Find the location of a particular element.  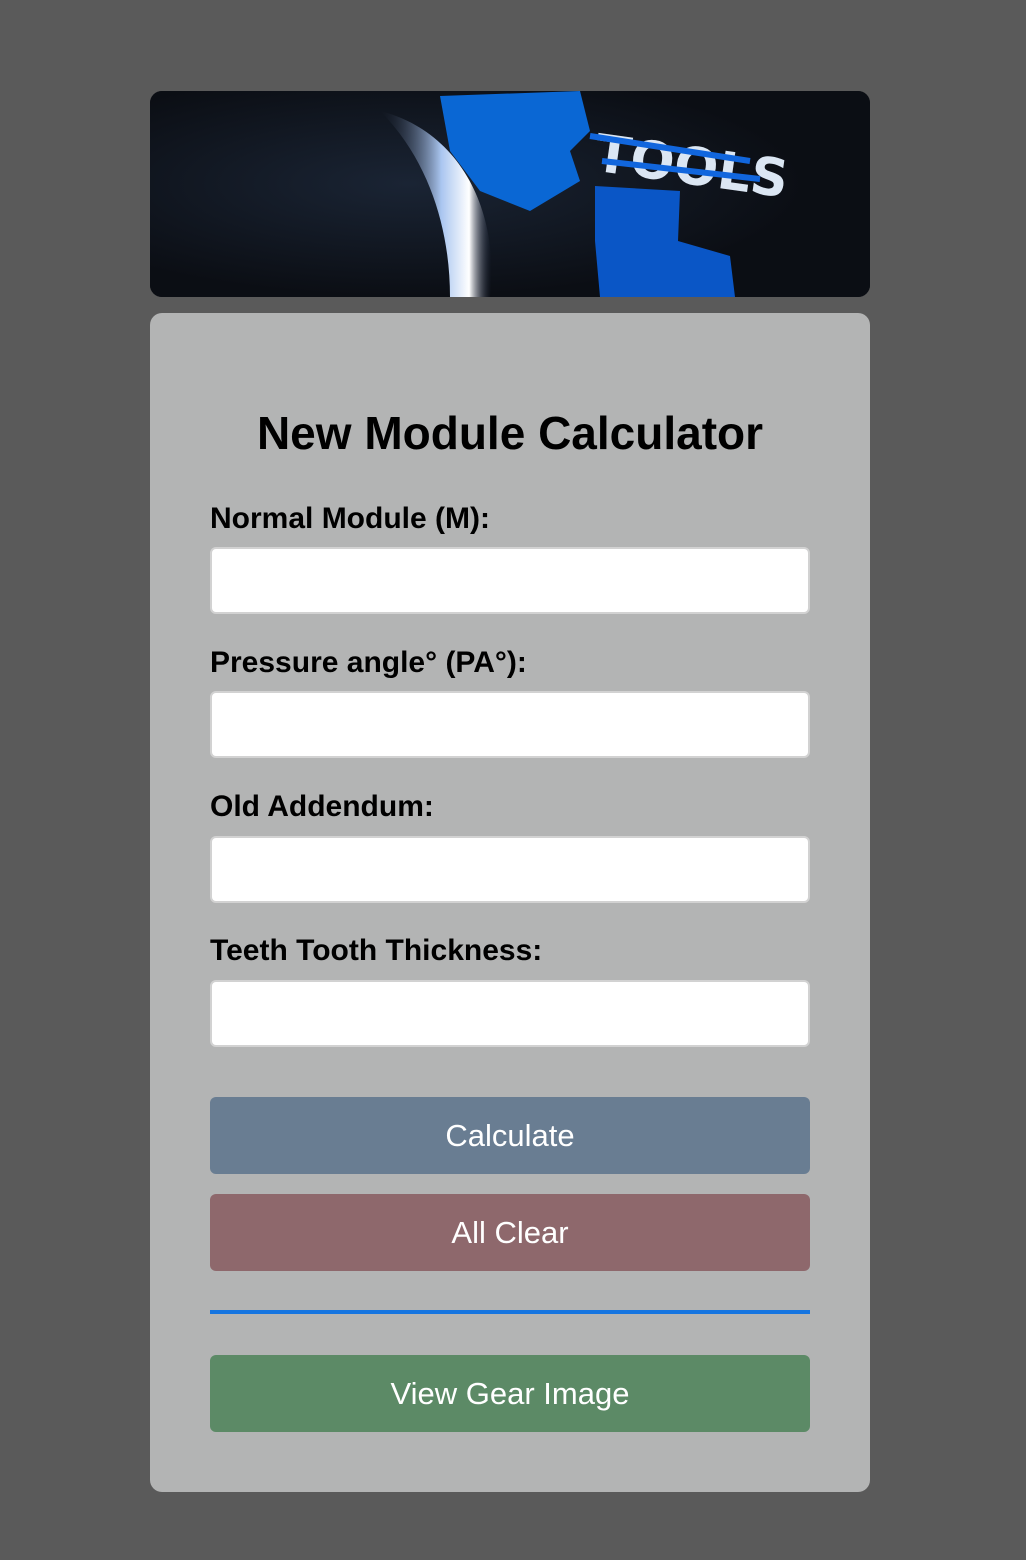

view-gear-image-button: View Gear Image is located at coordinates (510, 1393).